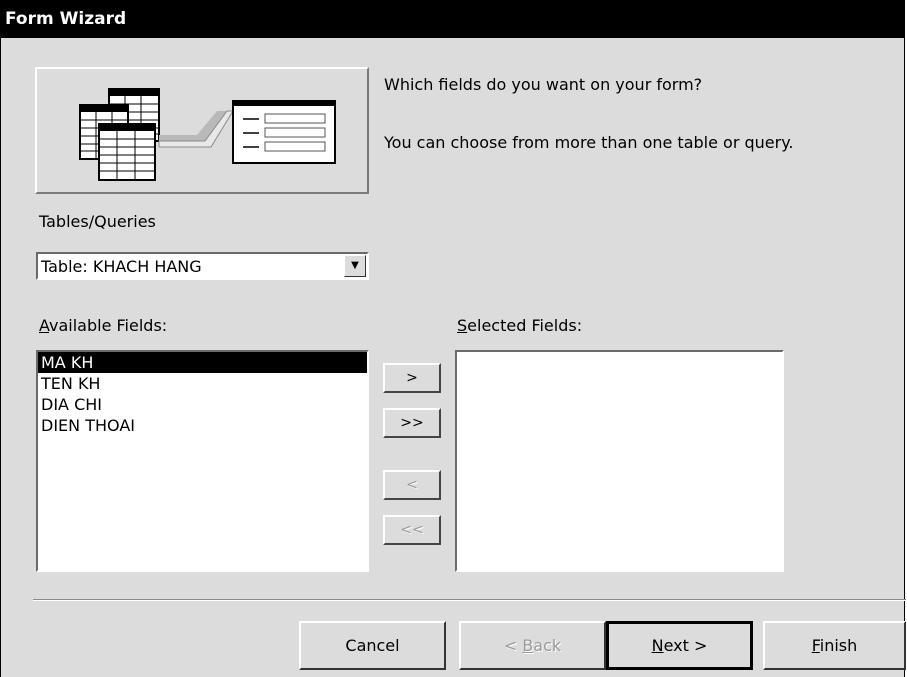  What do you see at coordinates (202, 362) in the screenshot?
I see `list-item: MA KH` at bounding box center [202, 362].